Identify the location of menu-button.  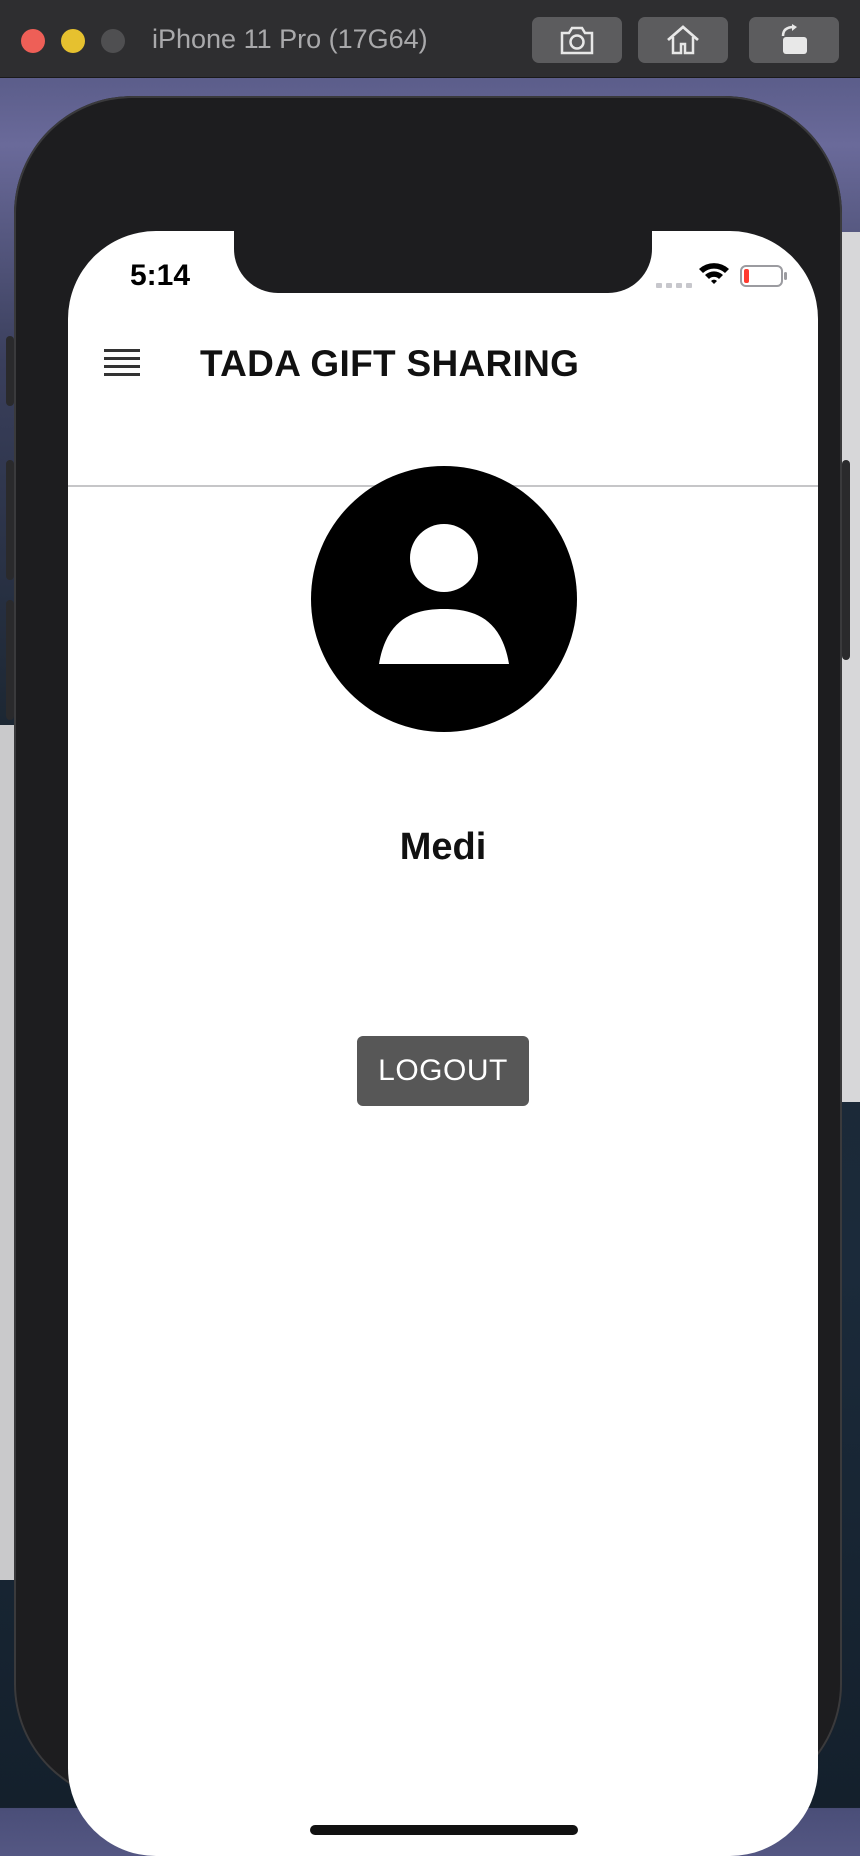
(122, 366).